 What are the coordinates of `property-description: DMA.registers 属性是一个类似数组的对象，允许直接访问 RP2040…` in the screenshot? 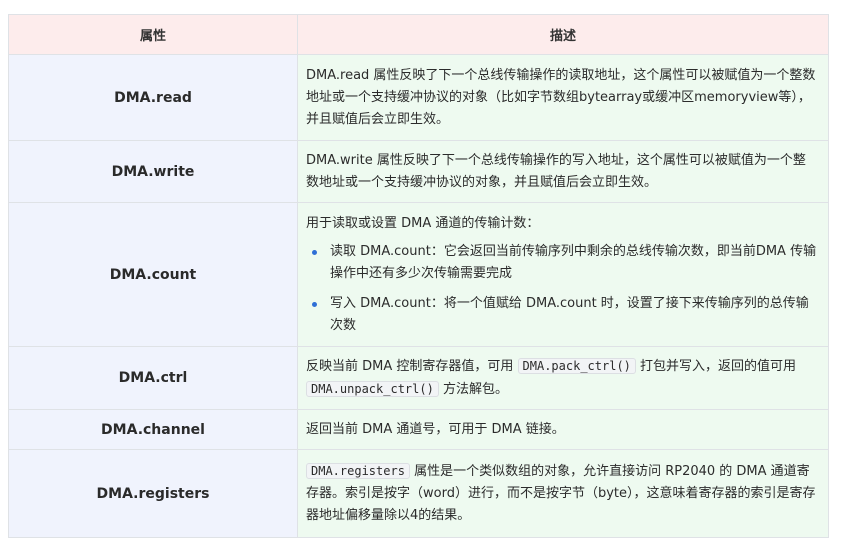 It's located at (563, 493).